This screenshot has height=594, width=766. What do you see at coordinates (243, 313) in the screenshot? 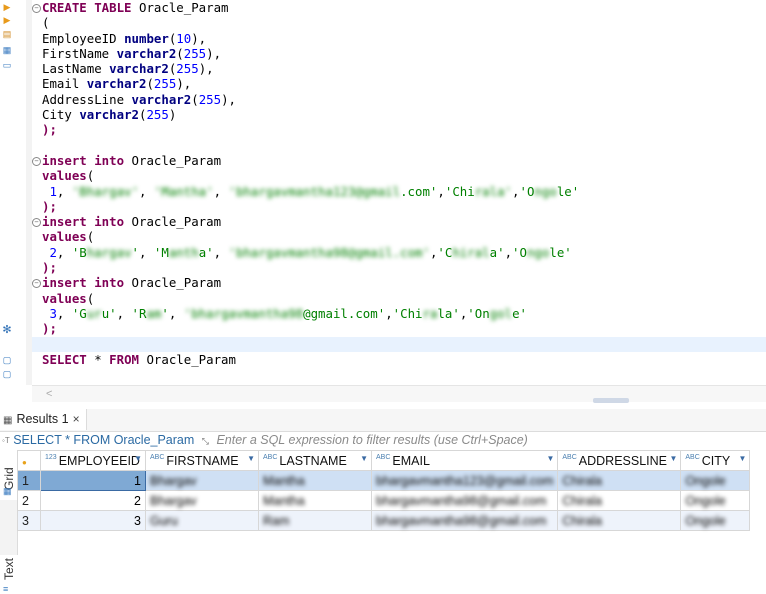
I see `code-token: 'bhargavmantha98` at bounding box center [243, 313].